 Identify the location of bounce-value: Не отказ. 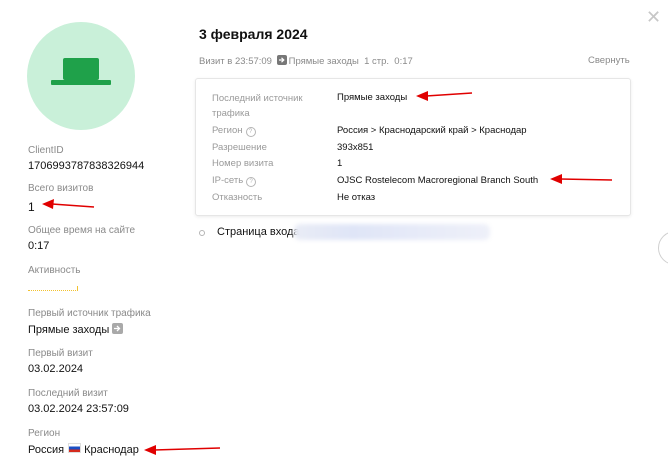
(356, 197).